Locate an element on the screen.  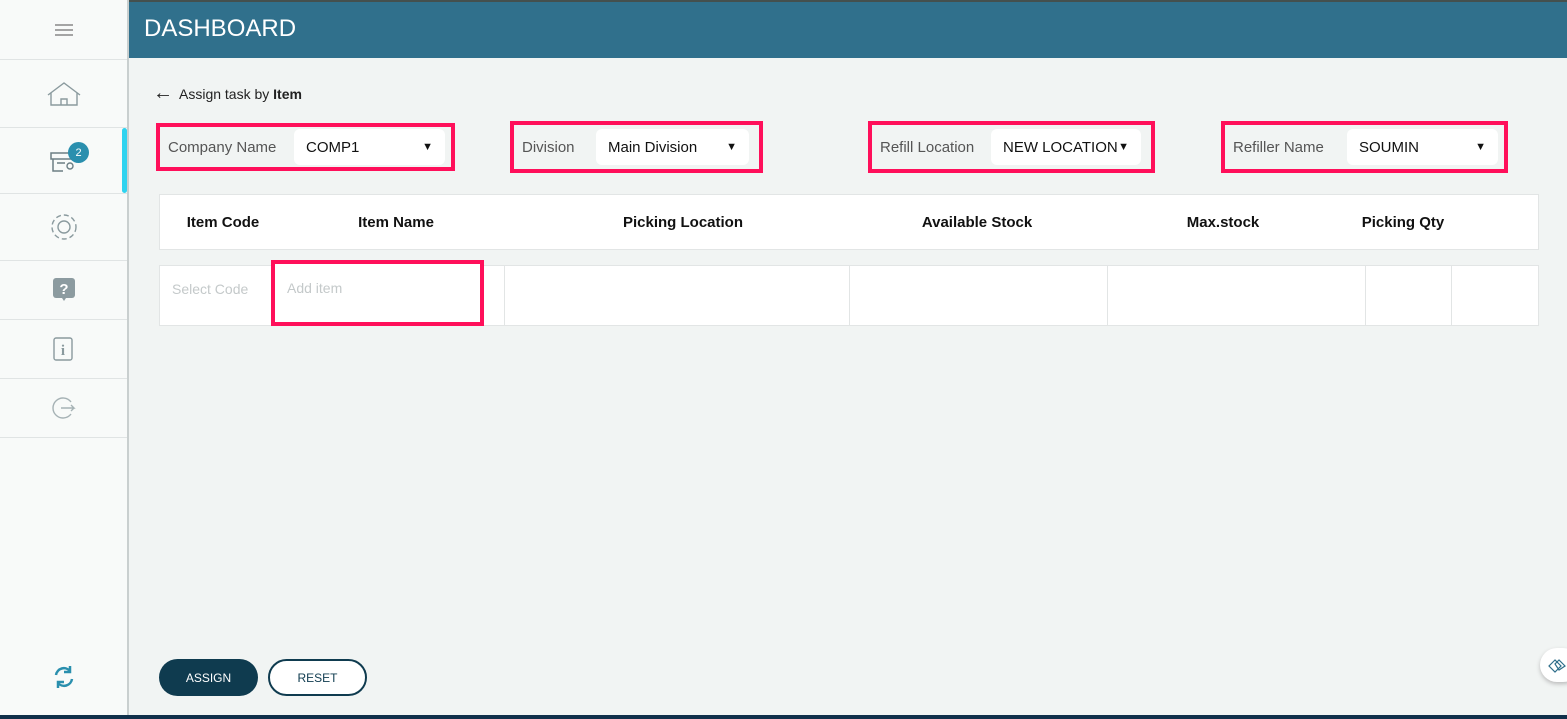
division-label: Division is located at coordinates (548, 147).